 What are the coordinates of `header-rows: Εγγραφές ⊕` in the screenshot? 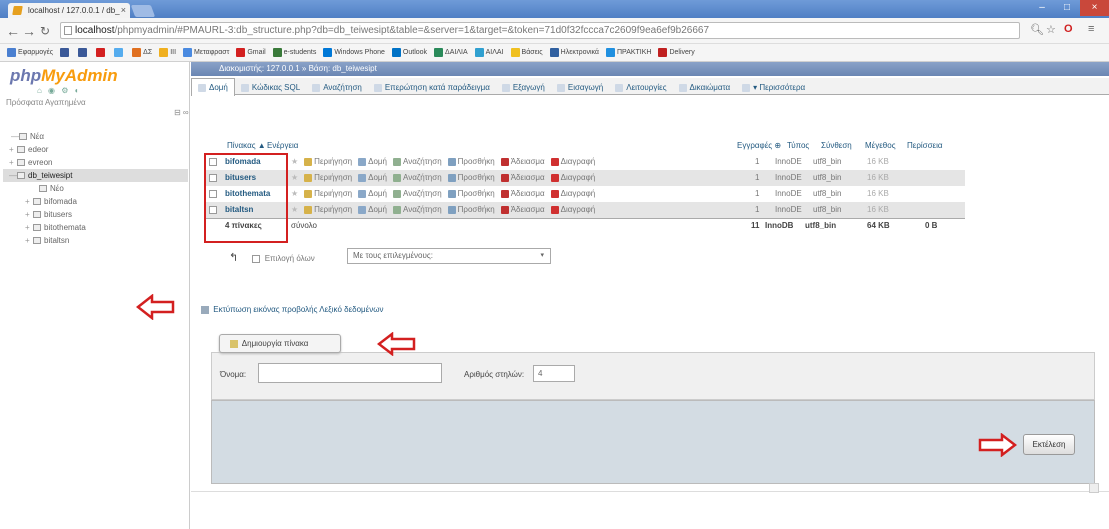 It's located at (759, 145).